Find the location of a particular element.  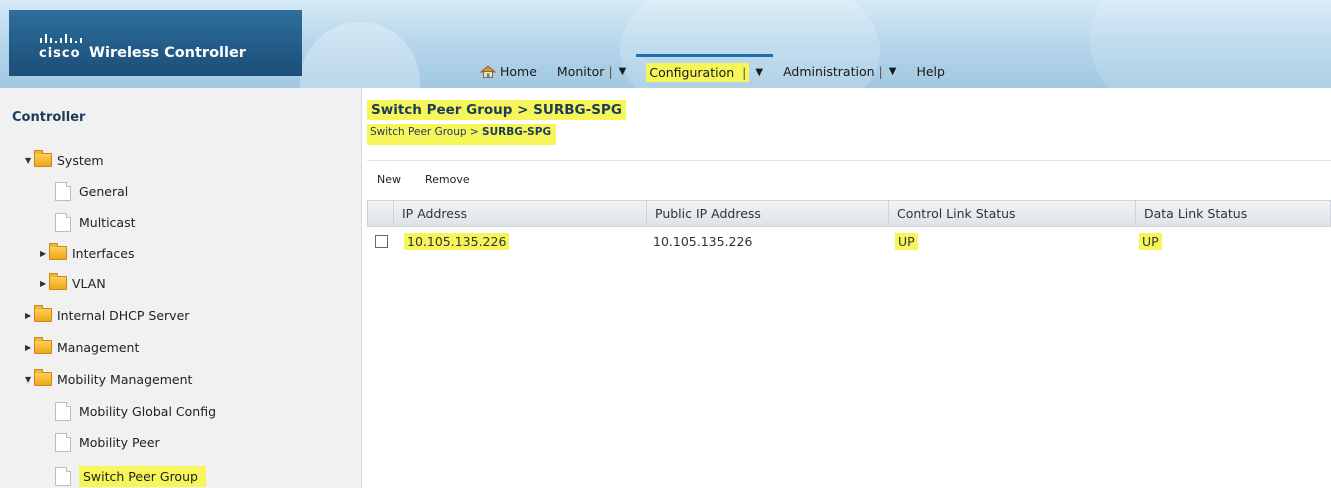

sidebar-item-label: General is located at coordinates (104, 191).